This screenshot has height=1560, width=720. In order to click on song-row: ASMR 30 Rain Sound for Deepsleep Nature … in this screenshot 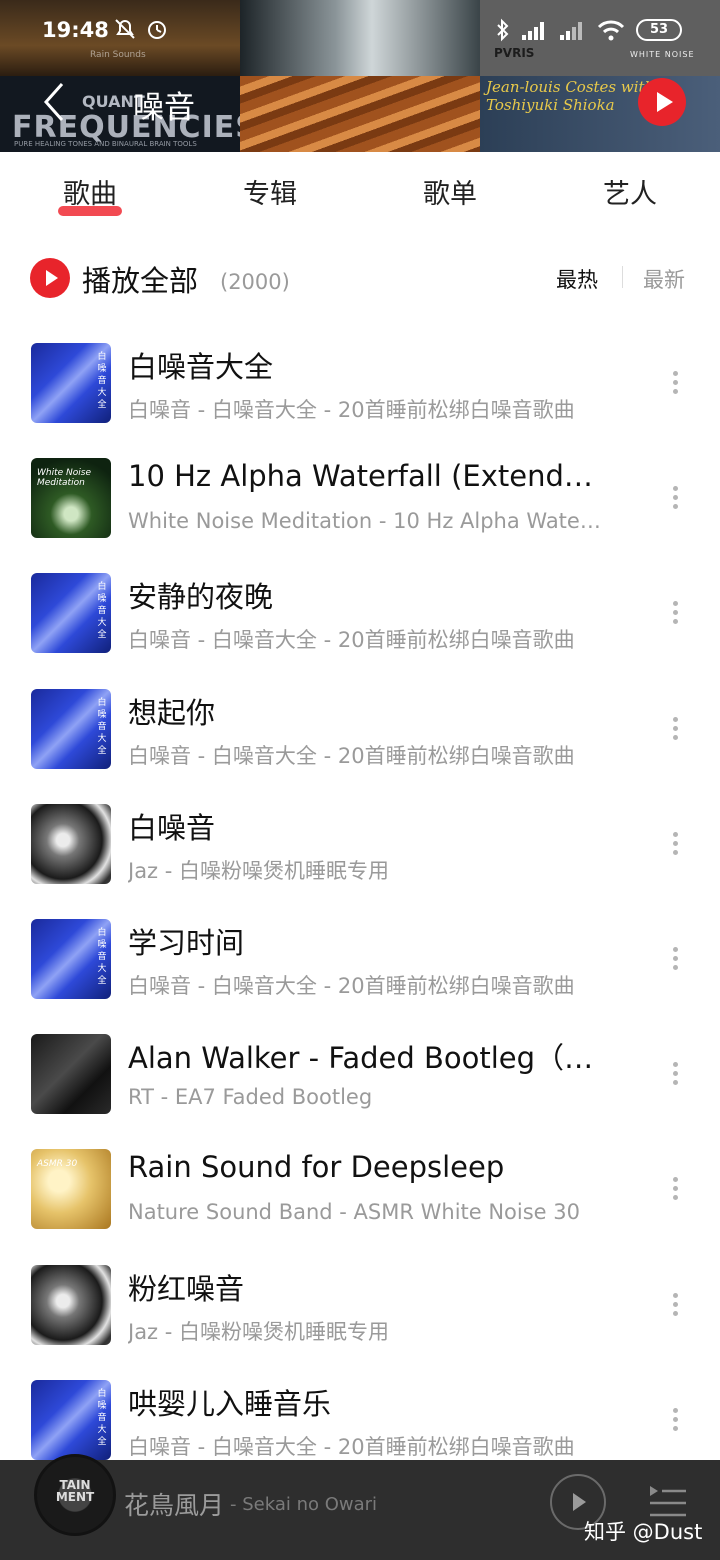, I will do `click(360, 1191)`.